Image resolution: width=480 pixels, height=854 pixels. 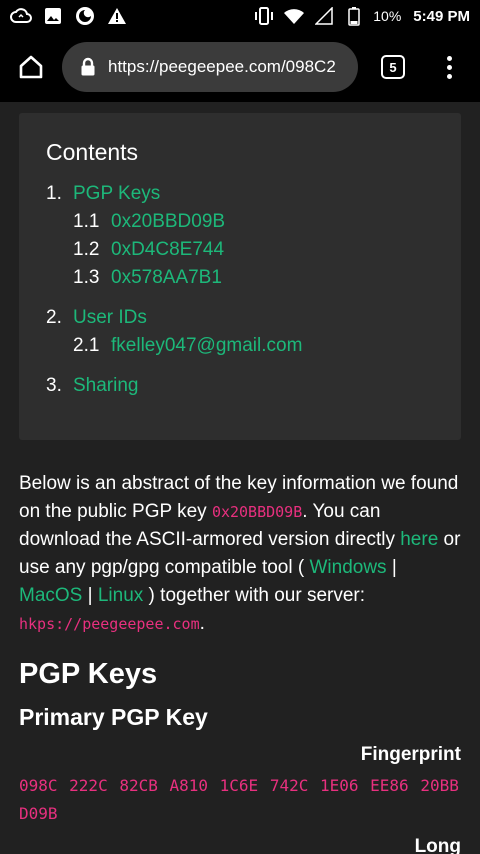 I want to click on toc-link-sharing: Sharing, so click(x=106, y=386).